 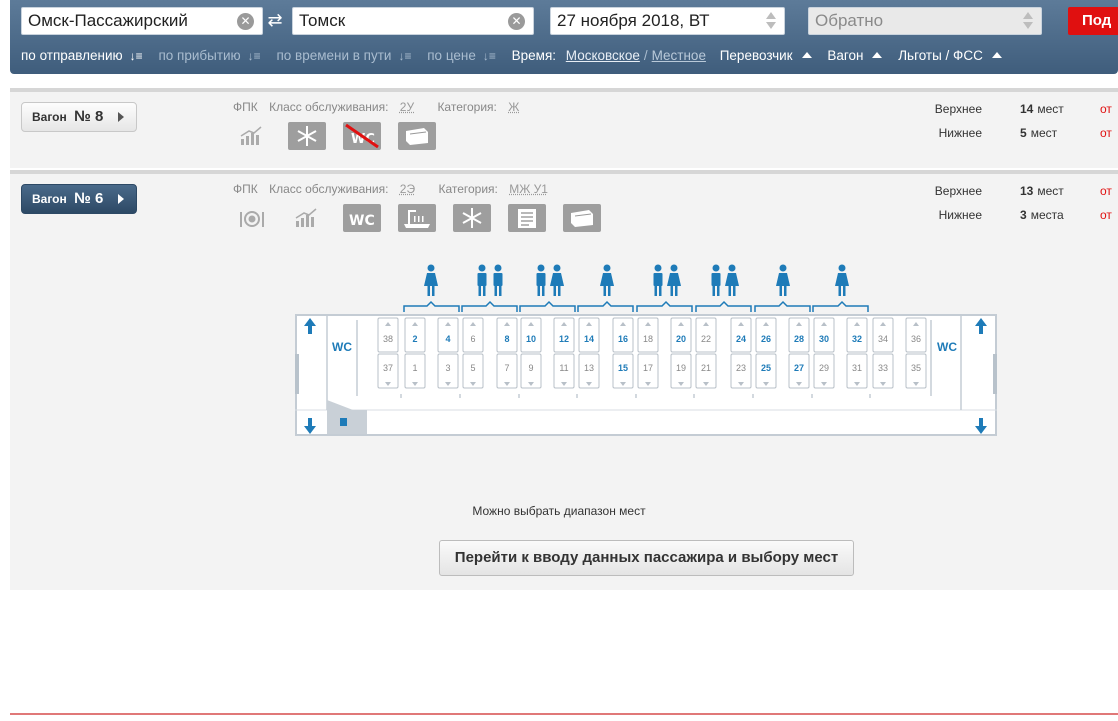 I want to click on carrier-filter: Перевозчик, so click(x=769, y=55).